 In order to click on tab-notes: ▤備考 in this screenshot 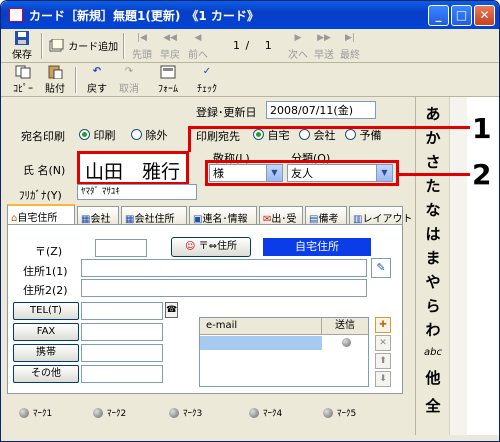, I will do `click(326, 215)`.